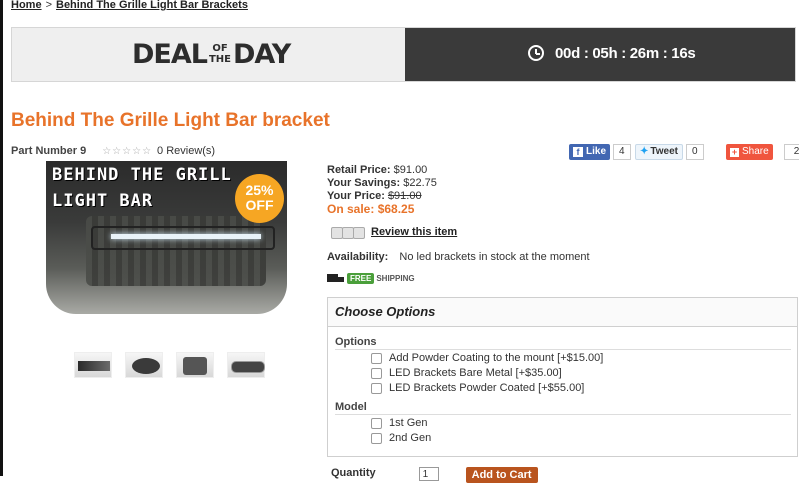 The width and height of the screenshot is (799, 483). What do you see at coordinates (356, 342) in the screenshot?
I see `options-group-label: Options` at bounding box center [356, 342].